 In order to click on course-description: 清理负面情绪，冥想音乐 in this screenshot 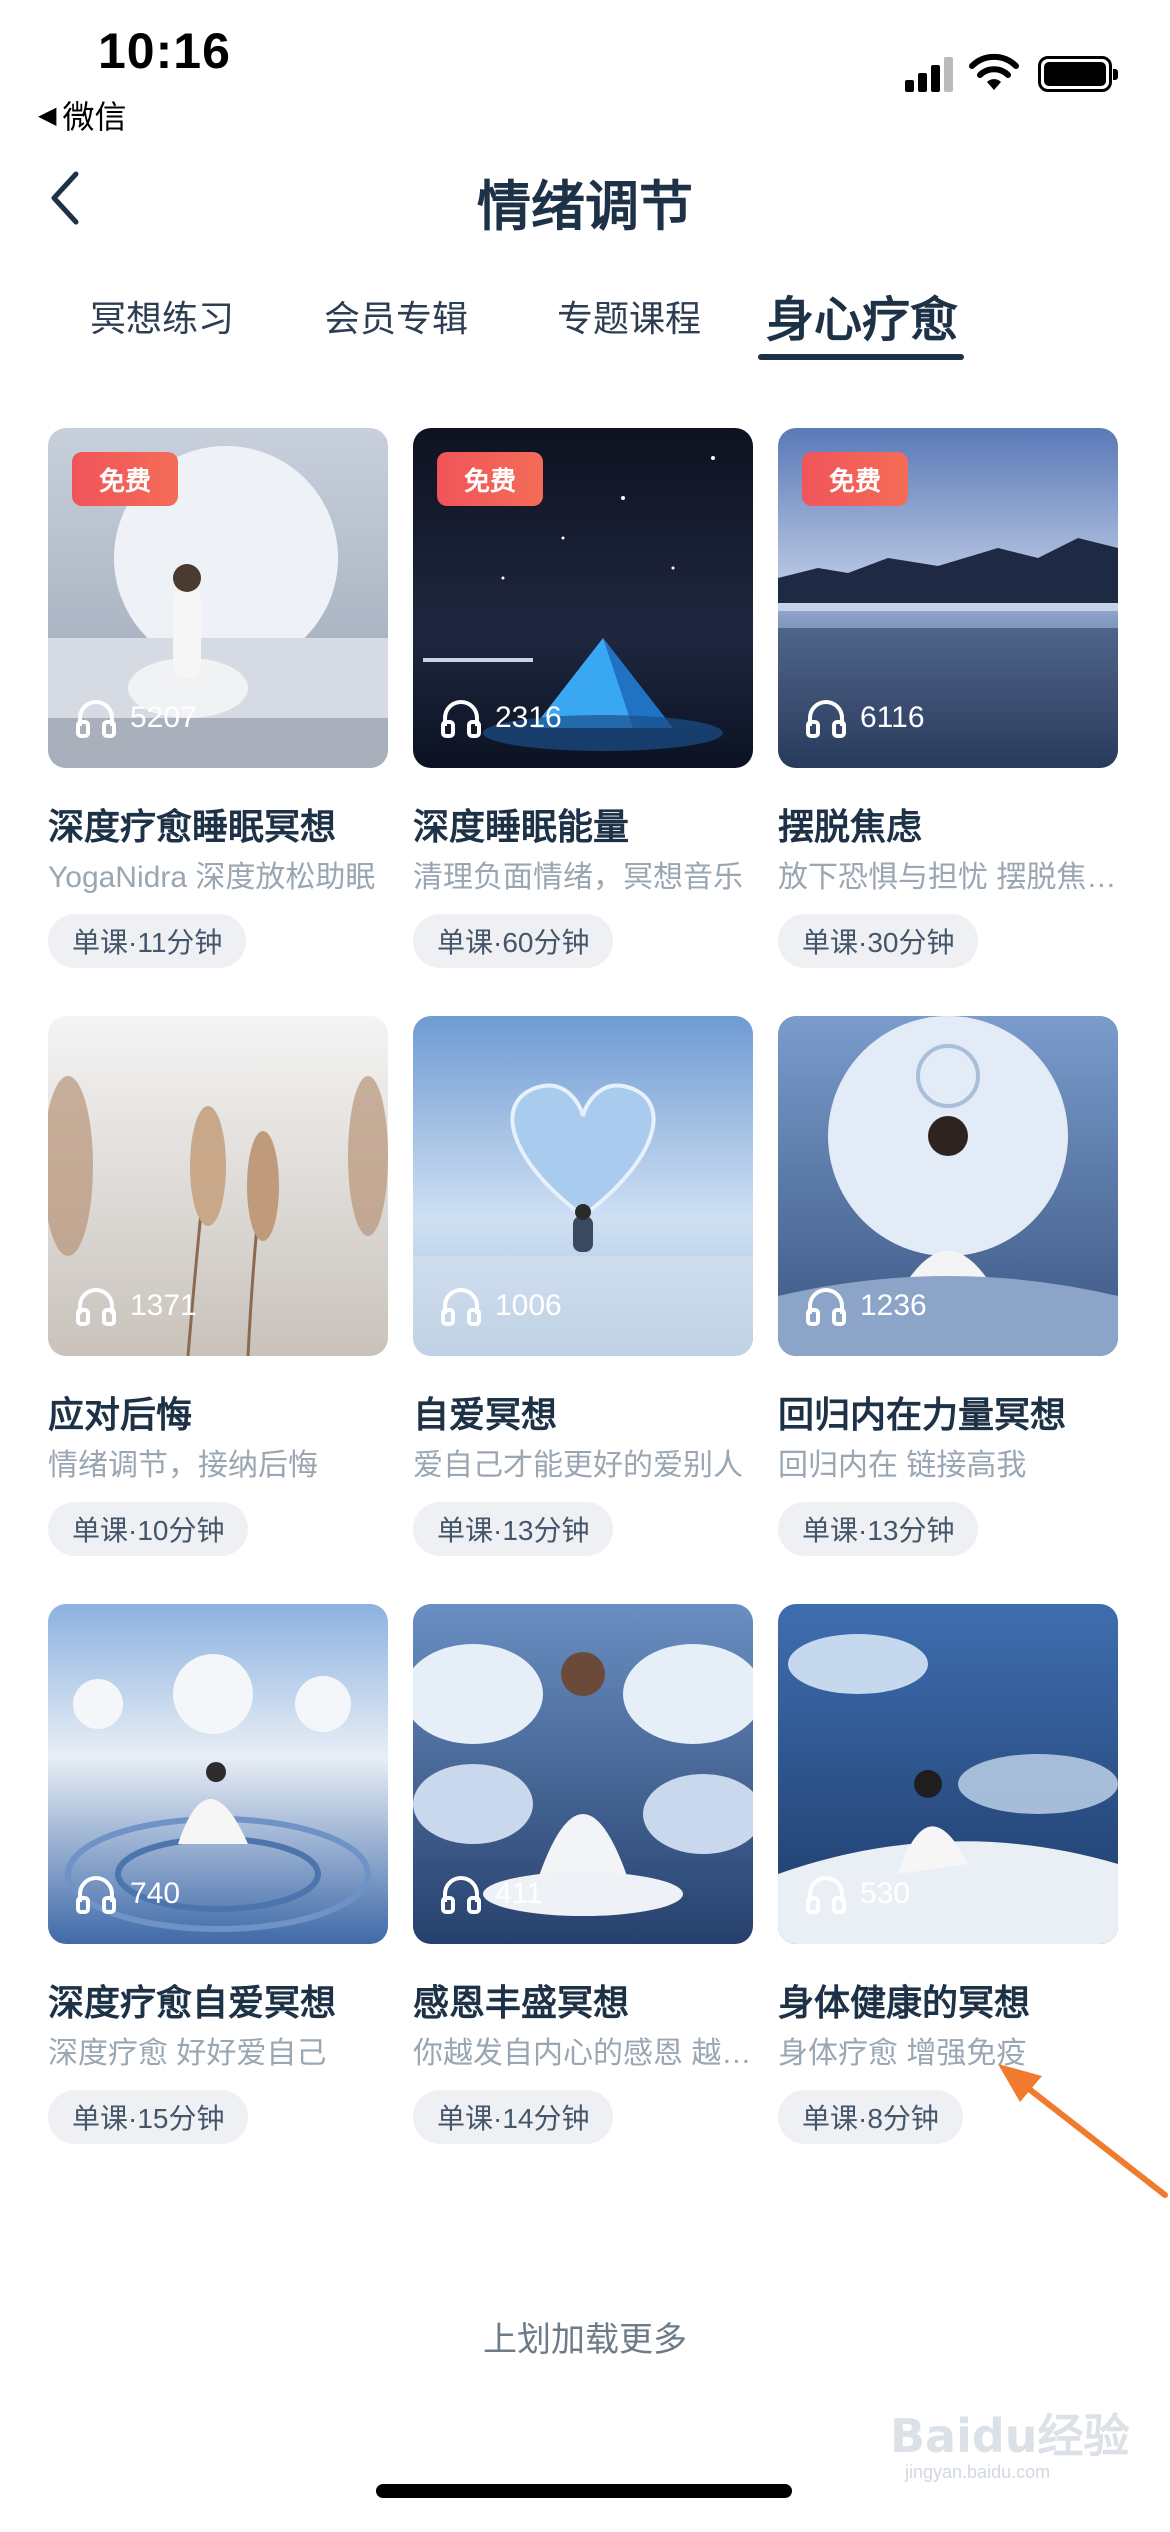, I will do `click(578, 877)`.